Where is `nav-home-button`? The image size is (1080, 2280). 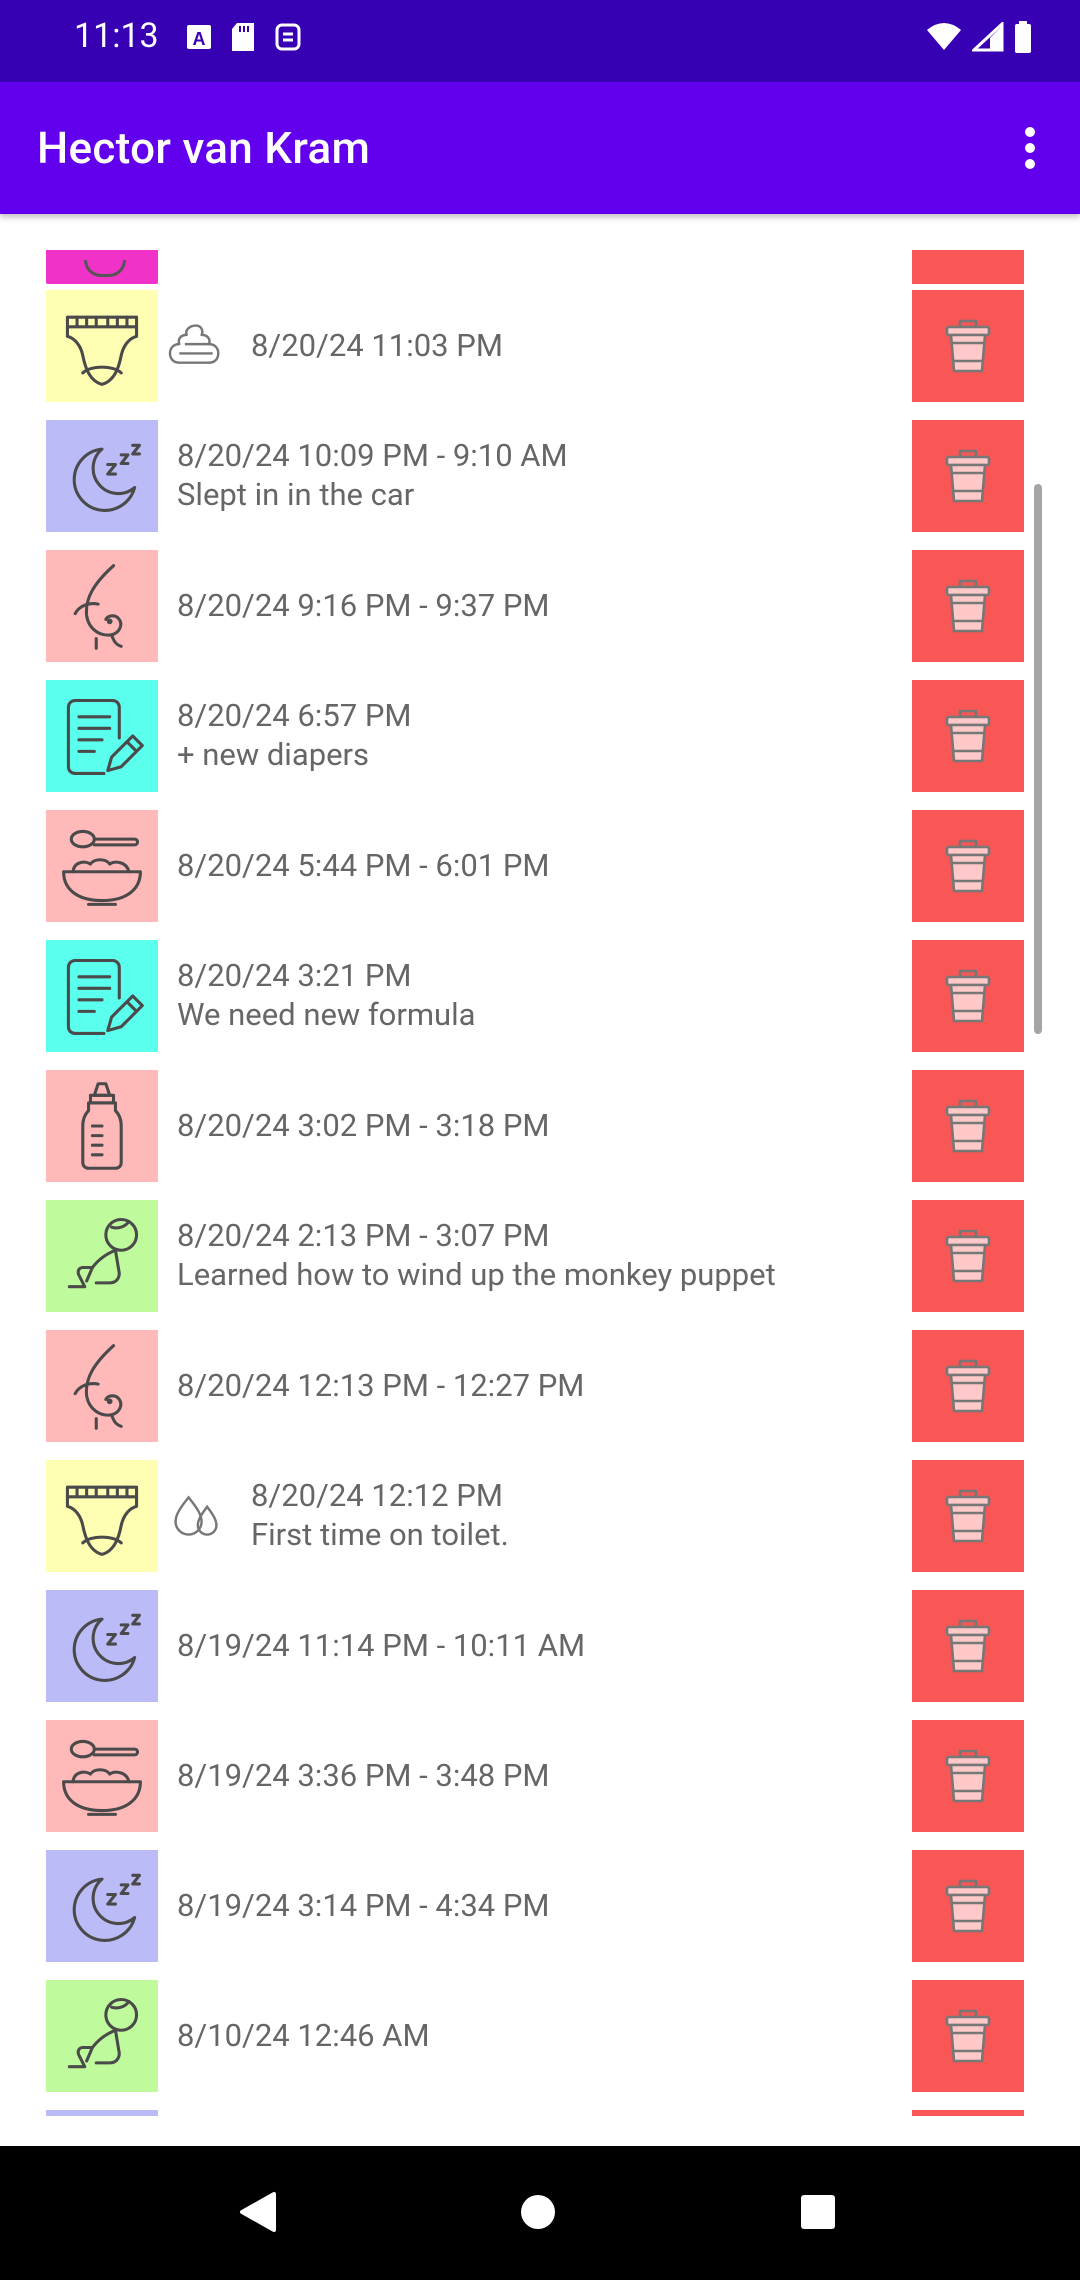 nav-home-button is located at coordinates (538, 2212).